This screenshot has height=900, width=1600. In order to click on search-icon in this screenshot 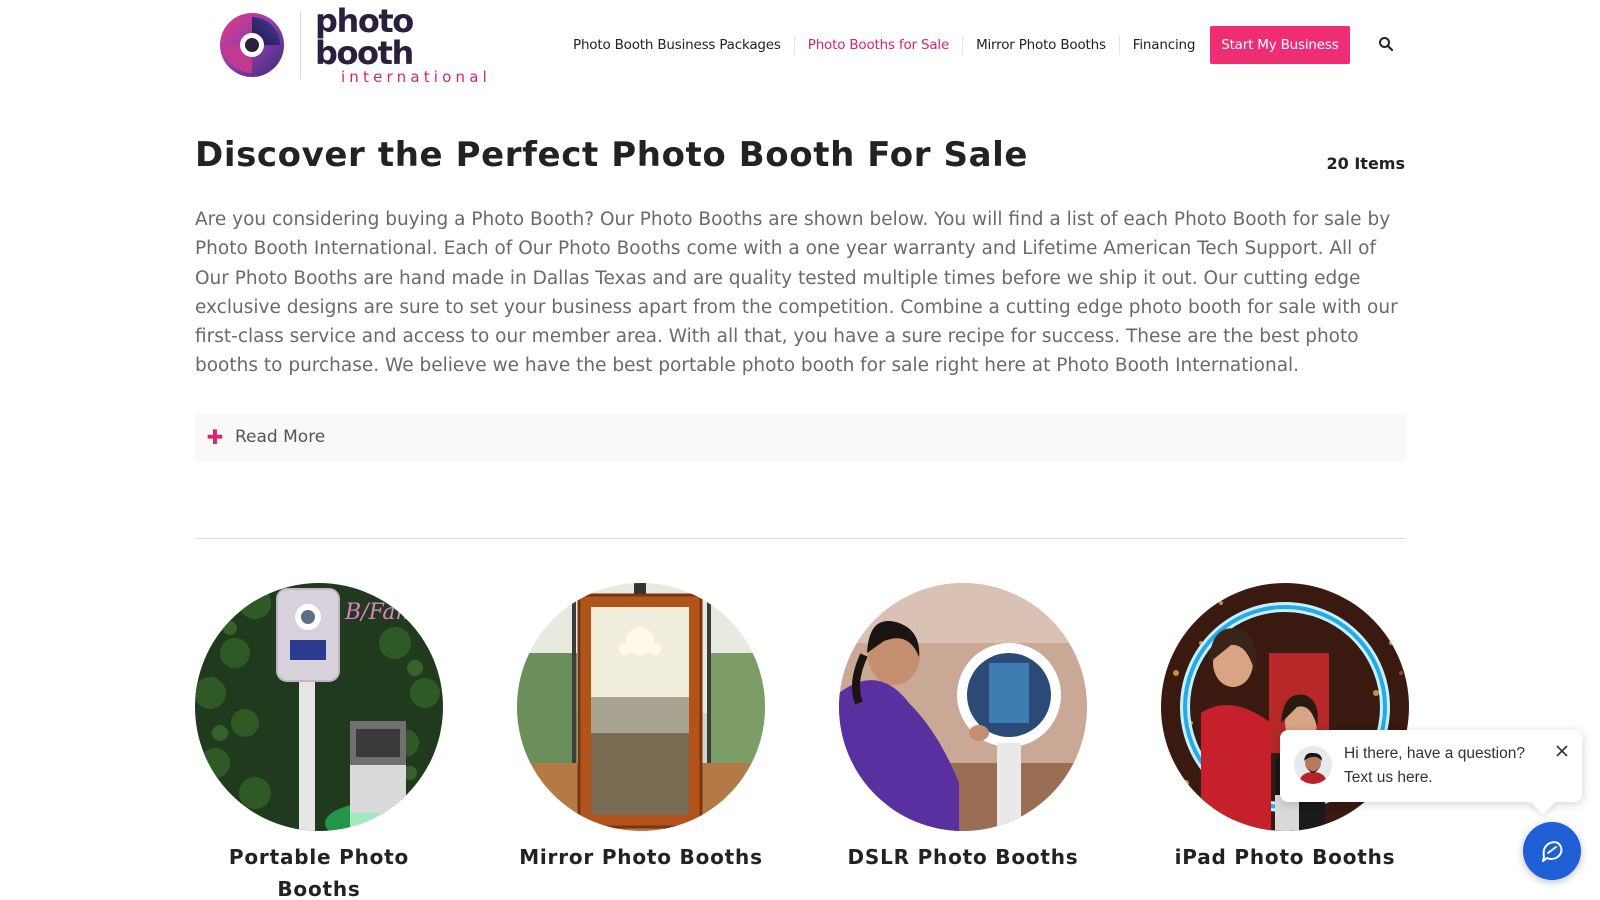, I will do `click(1386, 44)`.